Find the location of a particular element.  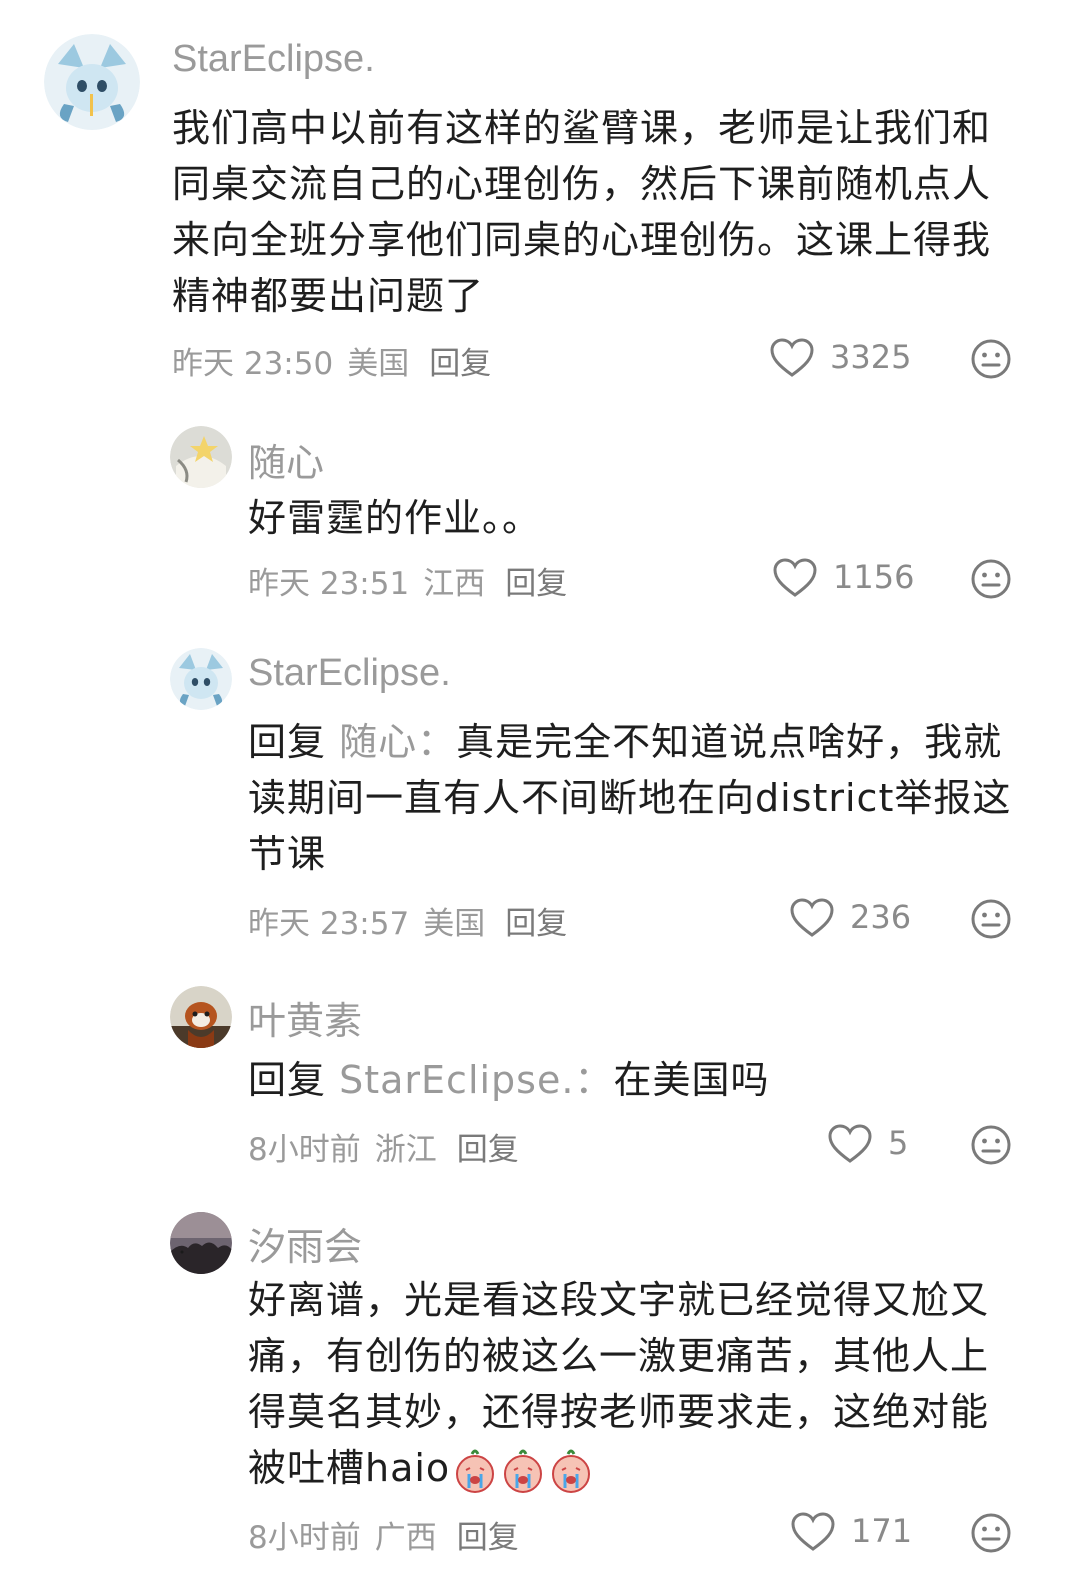

username: 汐雨会 is located at coordinates (305, 1243).